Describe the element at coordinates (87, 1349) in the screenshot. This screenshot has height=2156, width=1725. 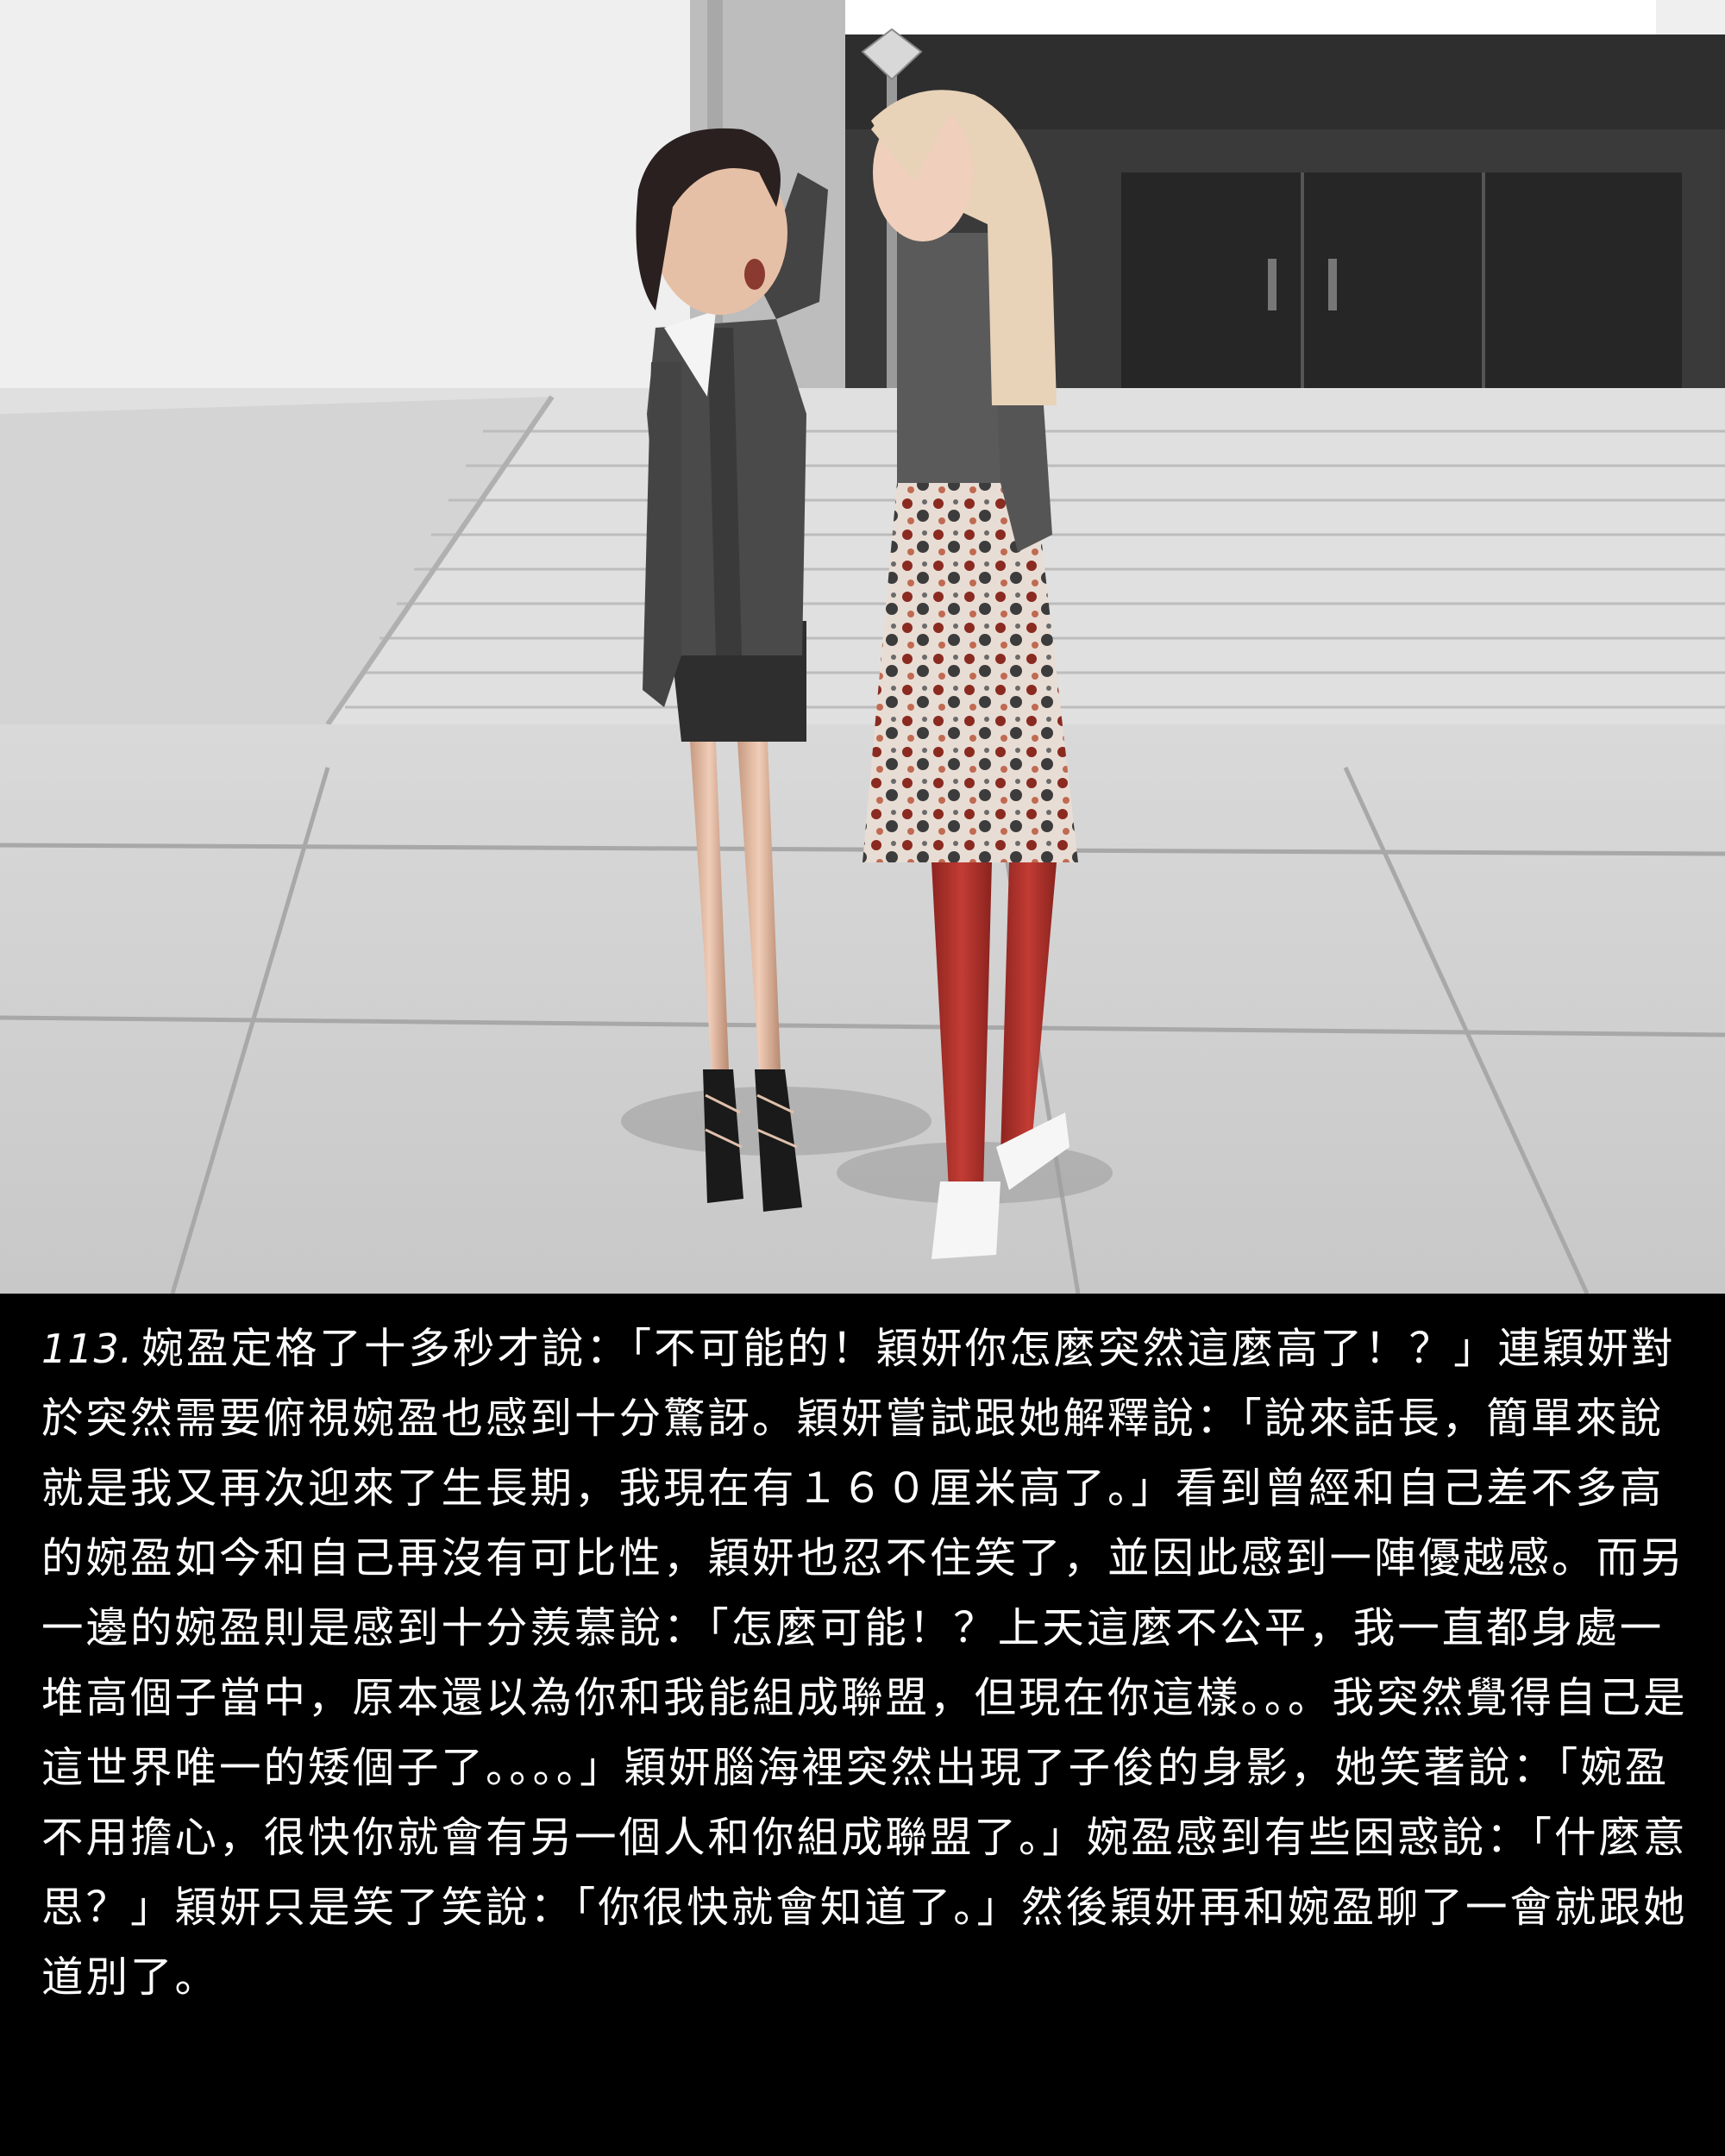
I see `panel-number: 113.` at that location.